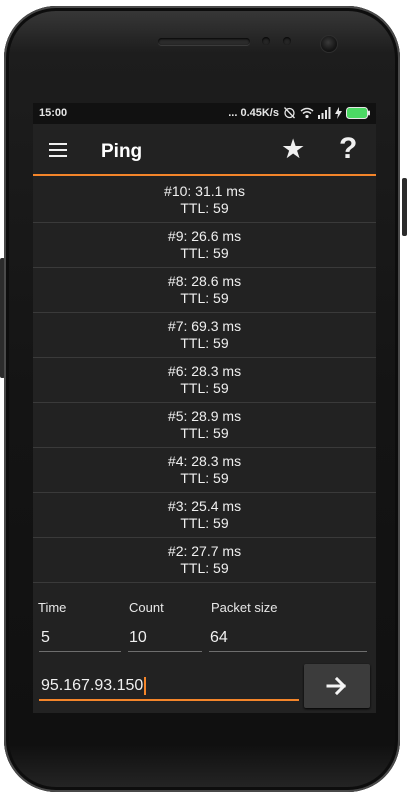 The height and width of the screenshot is (800, 408). What do you see at coordinates (204, 326) in the screenshot?
I see `ping-time: #7: 69.3 ms` at bounding box center [204, 326].